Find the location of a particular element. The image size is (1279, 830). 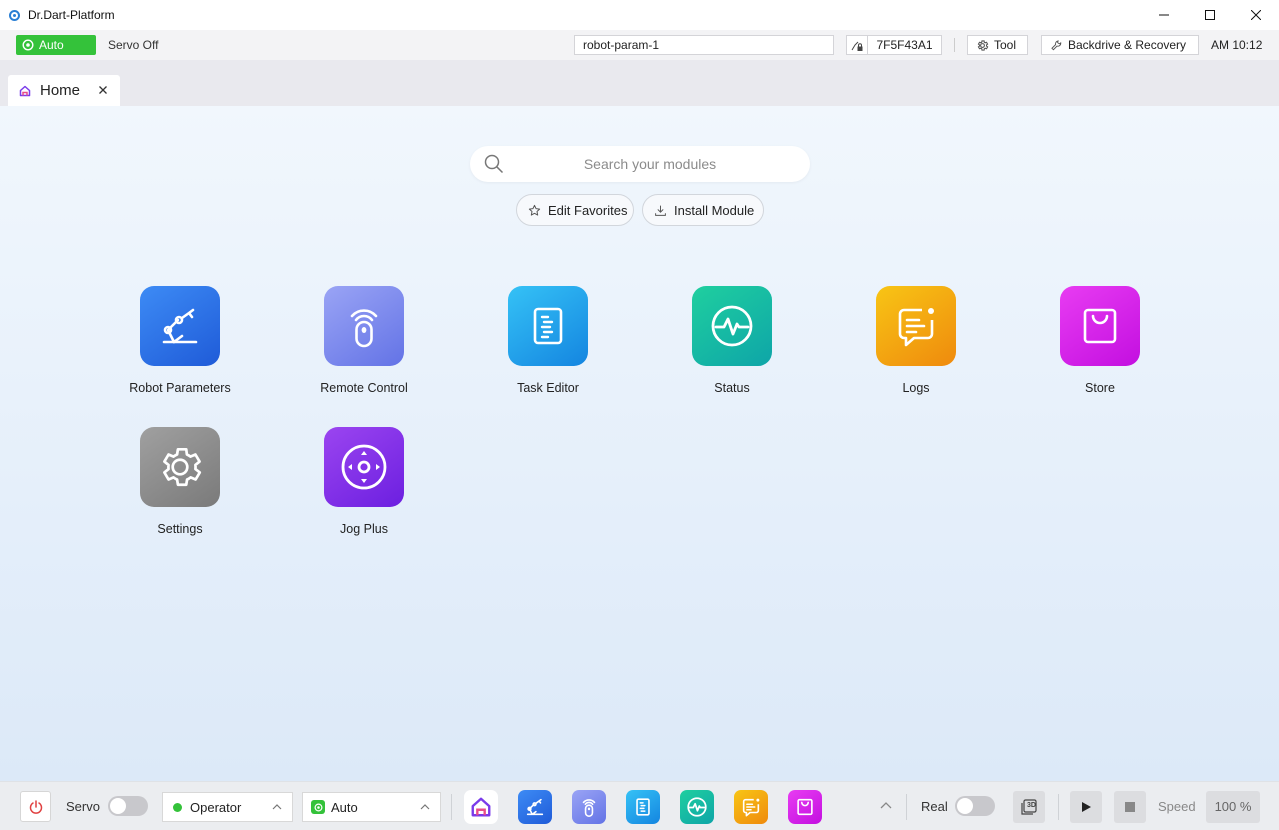

module-label: Settings is located at coordinates (180, 529).